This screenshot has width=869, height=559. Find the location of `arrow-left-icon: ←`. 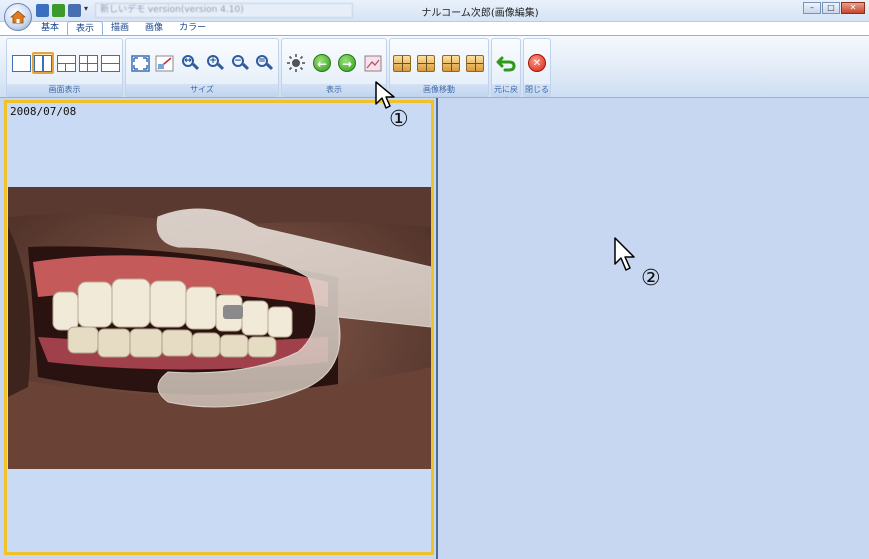

arrow-left-icon: ← is located at coordinates (322, 63).